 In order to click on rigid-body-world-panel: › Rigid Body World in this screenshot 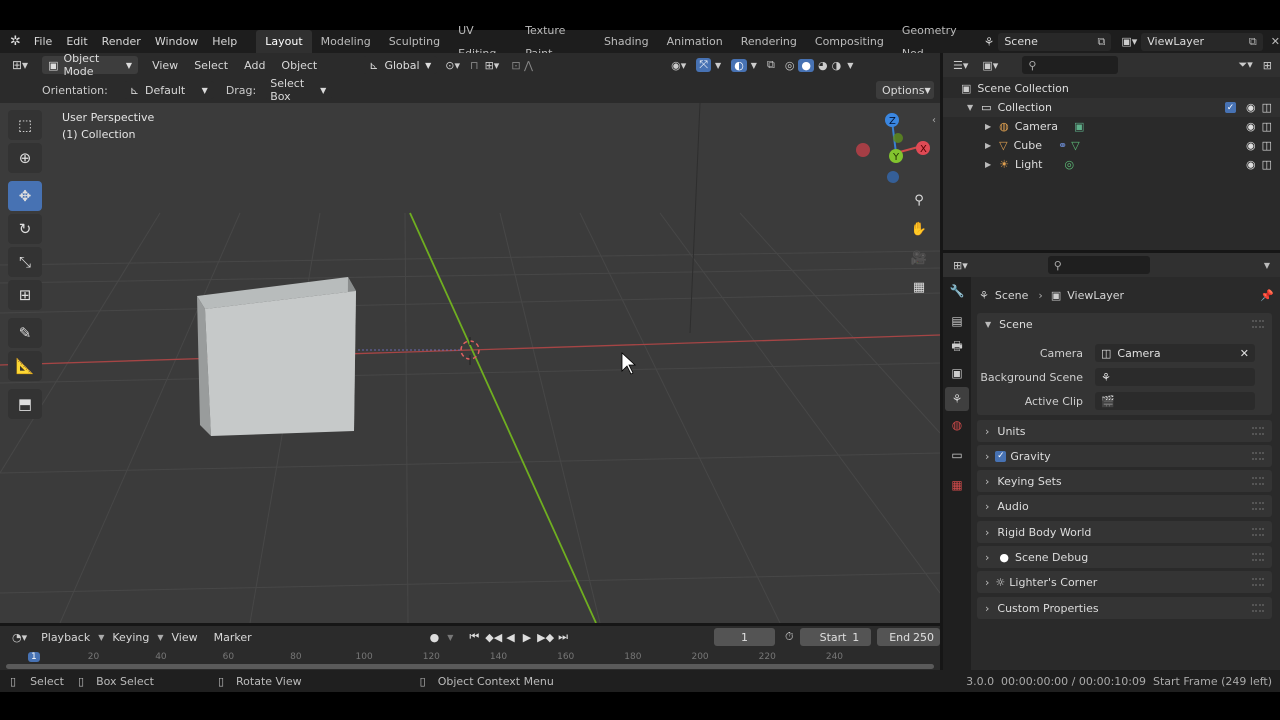, I will do `click(1124, 532)`.